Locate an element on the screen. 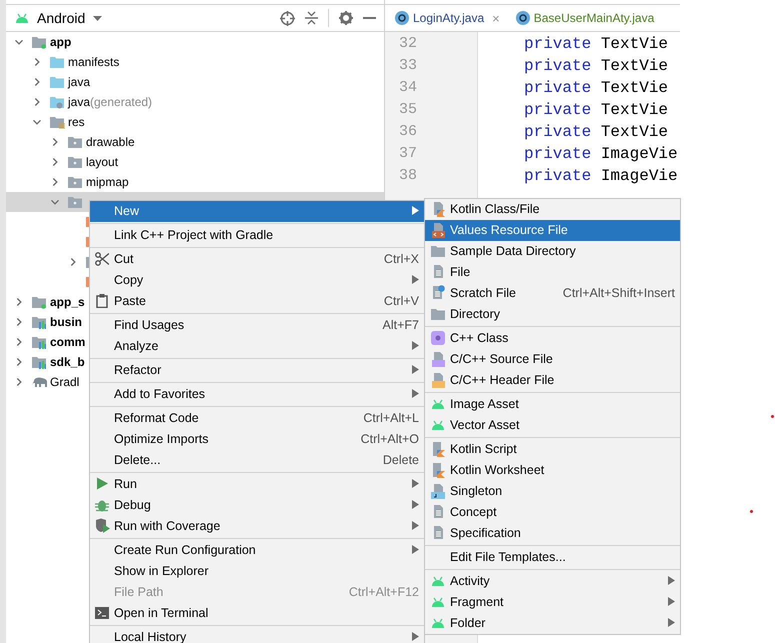 The width and height of the screenshot is (775, 643). line-number: 37 is located at coordinates (407, 153).